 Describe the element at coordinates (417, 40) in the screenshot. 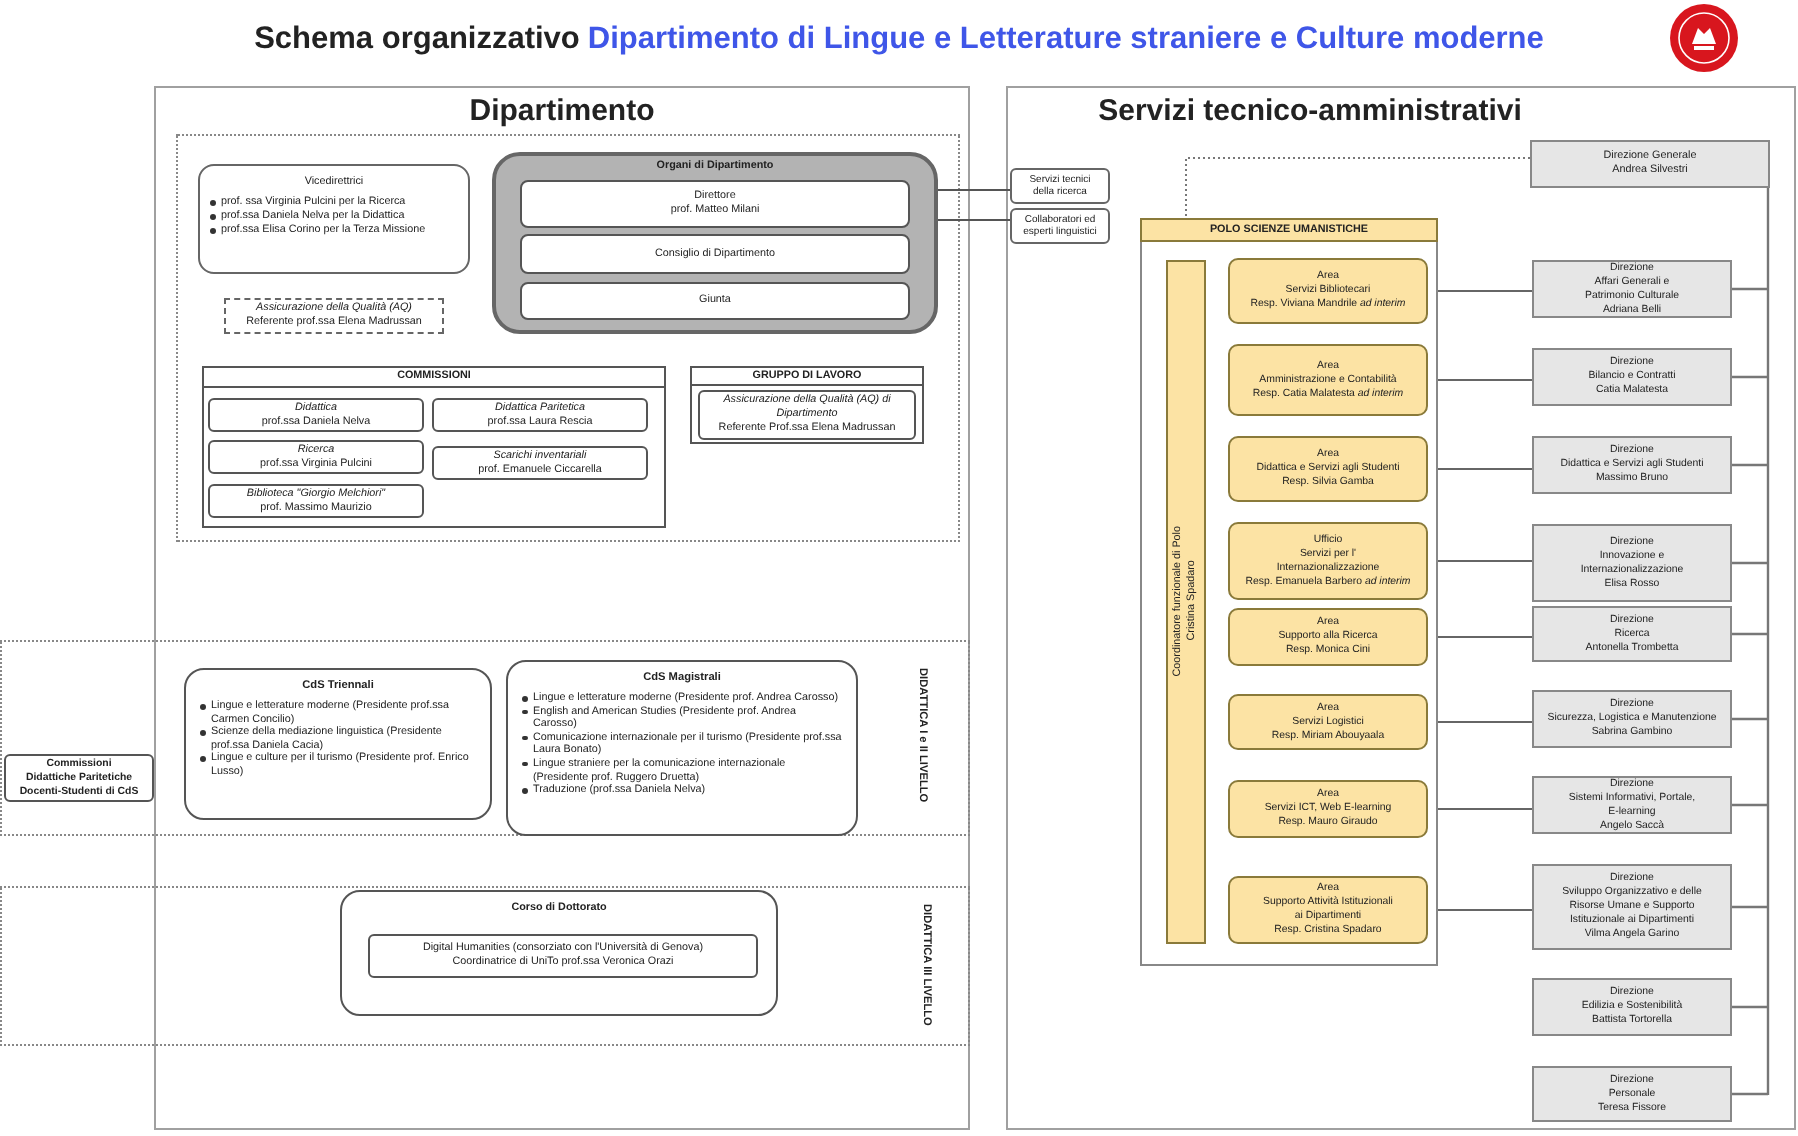

I see `chart-title: Schema organizzativo` at that location.